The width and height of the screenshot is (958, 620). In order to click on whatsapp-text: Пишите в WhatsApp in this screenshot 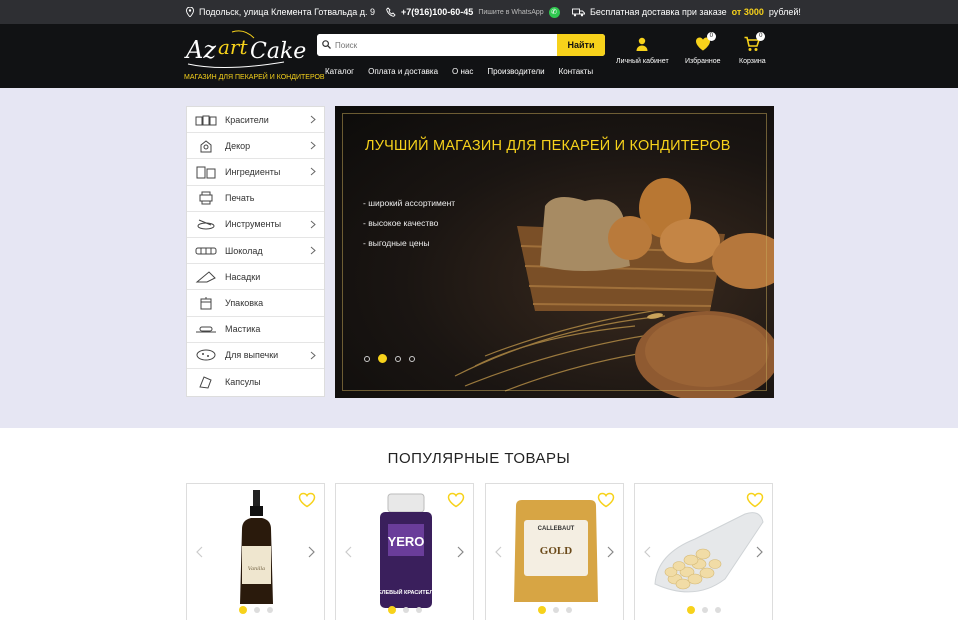, I will do `click(510, 12)`.